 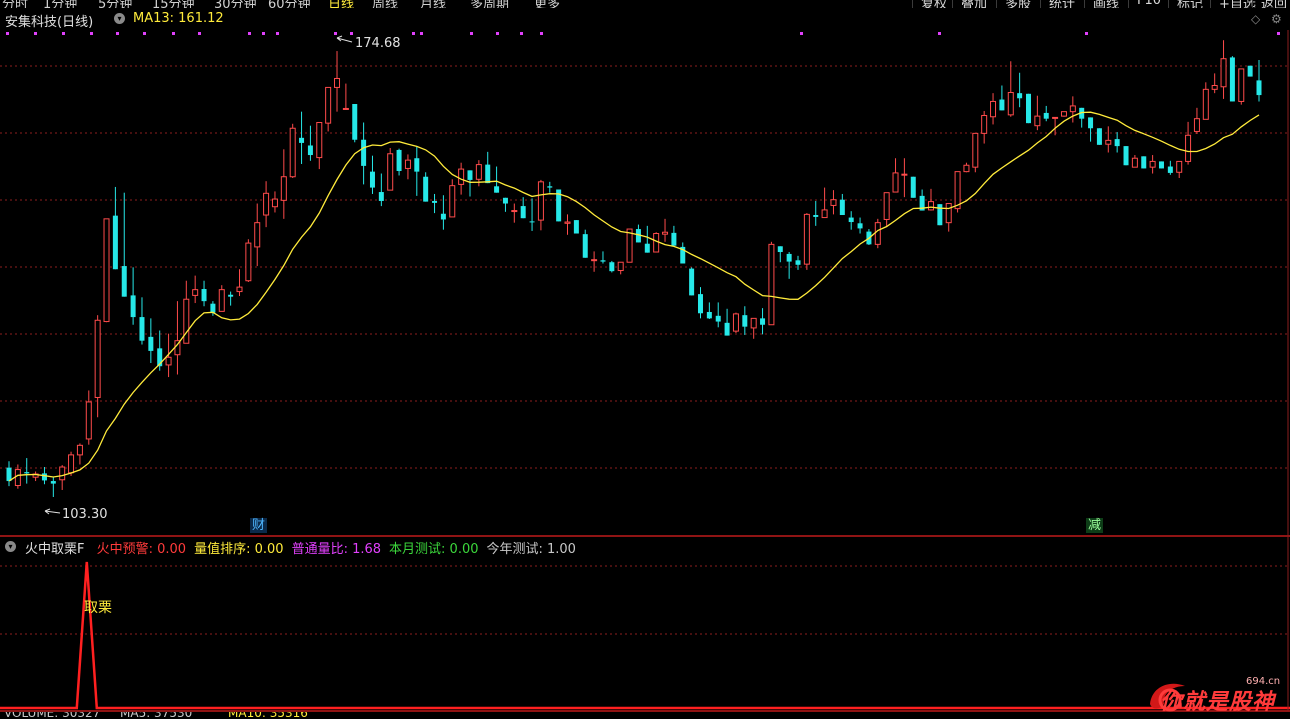 What do you see at coordinates (119, 18) in the screenshot?
I see `settings-circle-icon: ▾` at bounding box center [119, 18].